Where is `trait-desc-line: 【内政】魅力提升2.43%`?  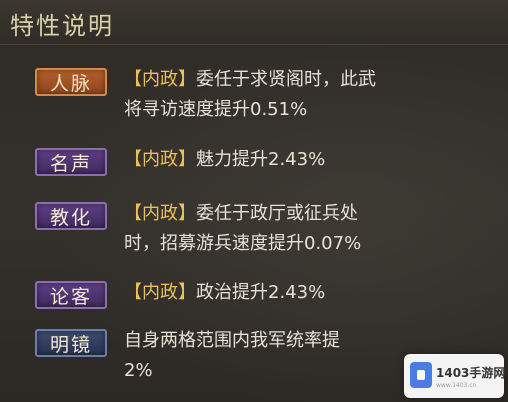 trait-desc-line: 【内政】魅力提升2.43% is located at coordinates (309, 160).